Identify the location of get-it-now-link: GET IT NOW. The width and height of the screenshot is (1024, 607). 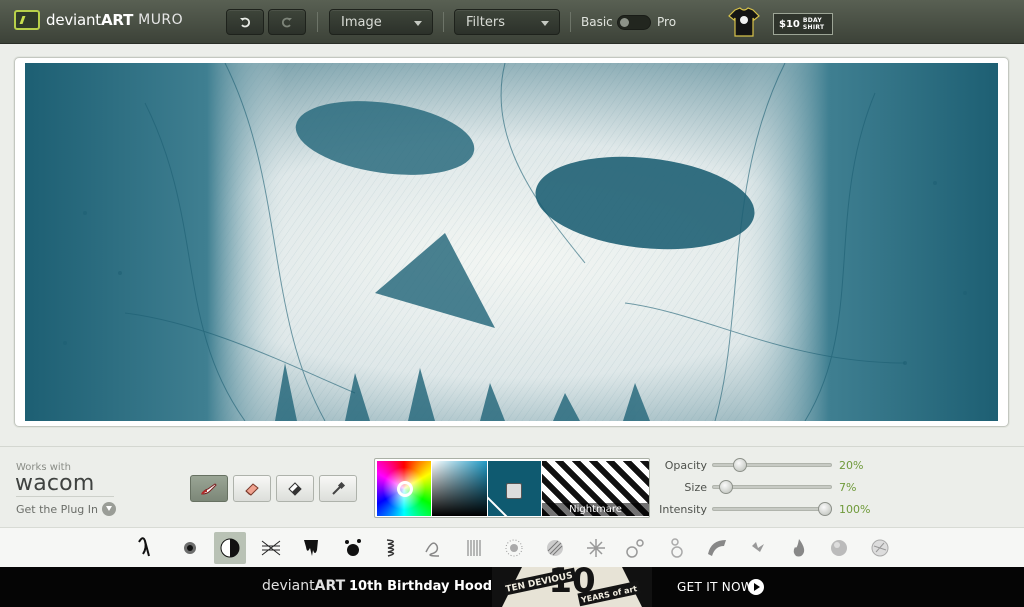
(715, 587).